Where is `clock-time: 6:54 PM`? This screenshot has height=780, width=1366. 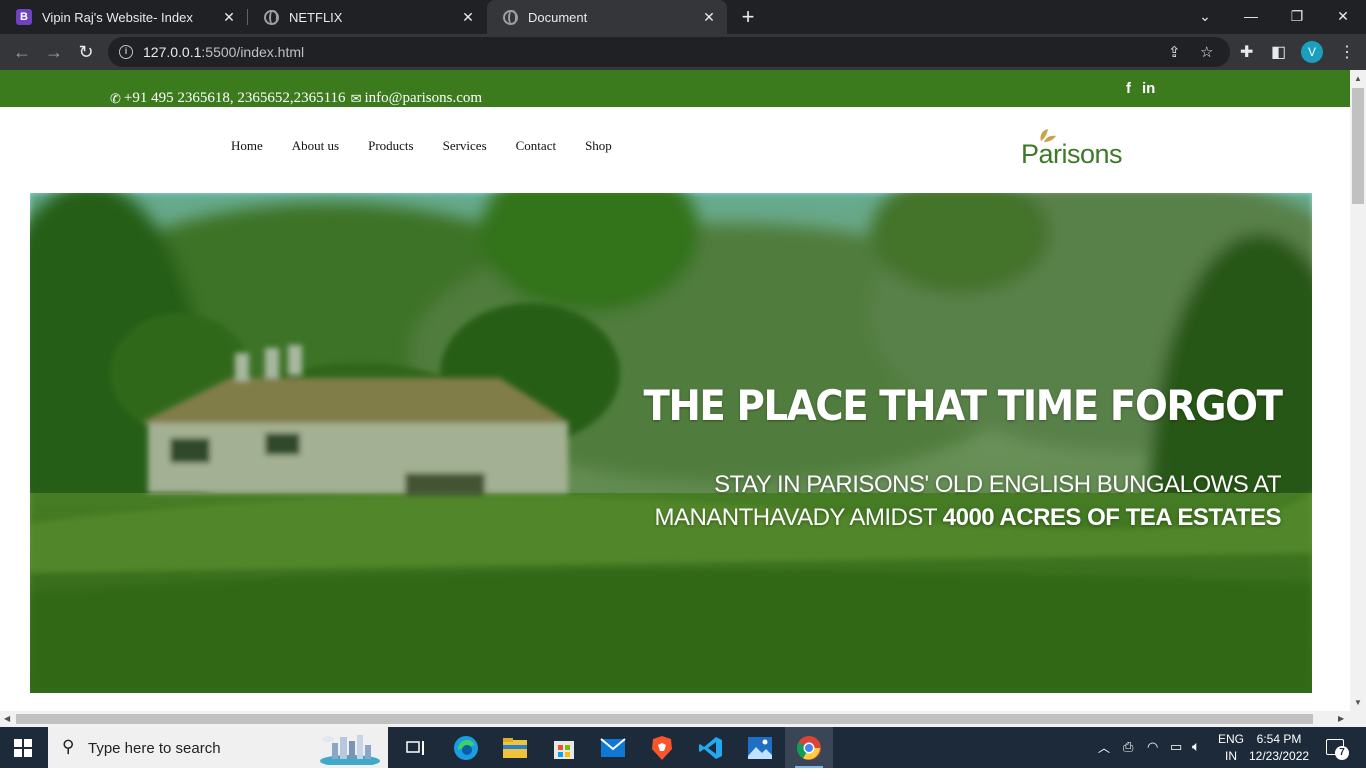 clock-time: 6:54 PM is located at coordinates (1279, 739).